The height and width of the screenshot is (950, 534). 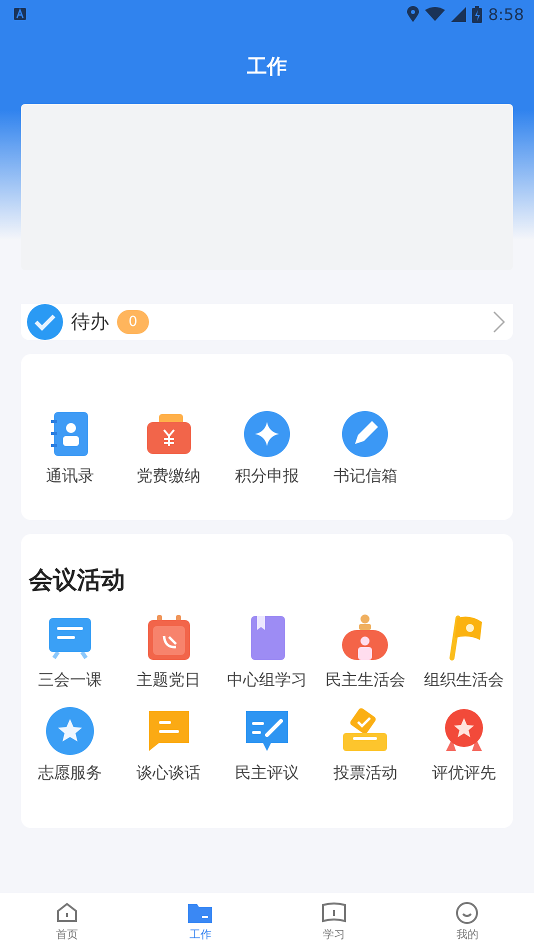 What do you see at coordinates (458, 14) in the screenshot?
I see `signal-icon` at bounding box center [458, 14].